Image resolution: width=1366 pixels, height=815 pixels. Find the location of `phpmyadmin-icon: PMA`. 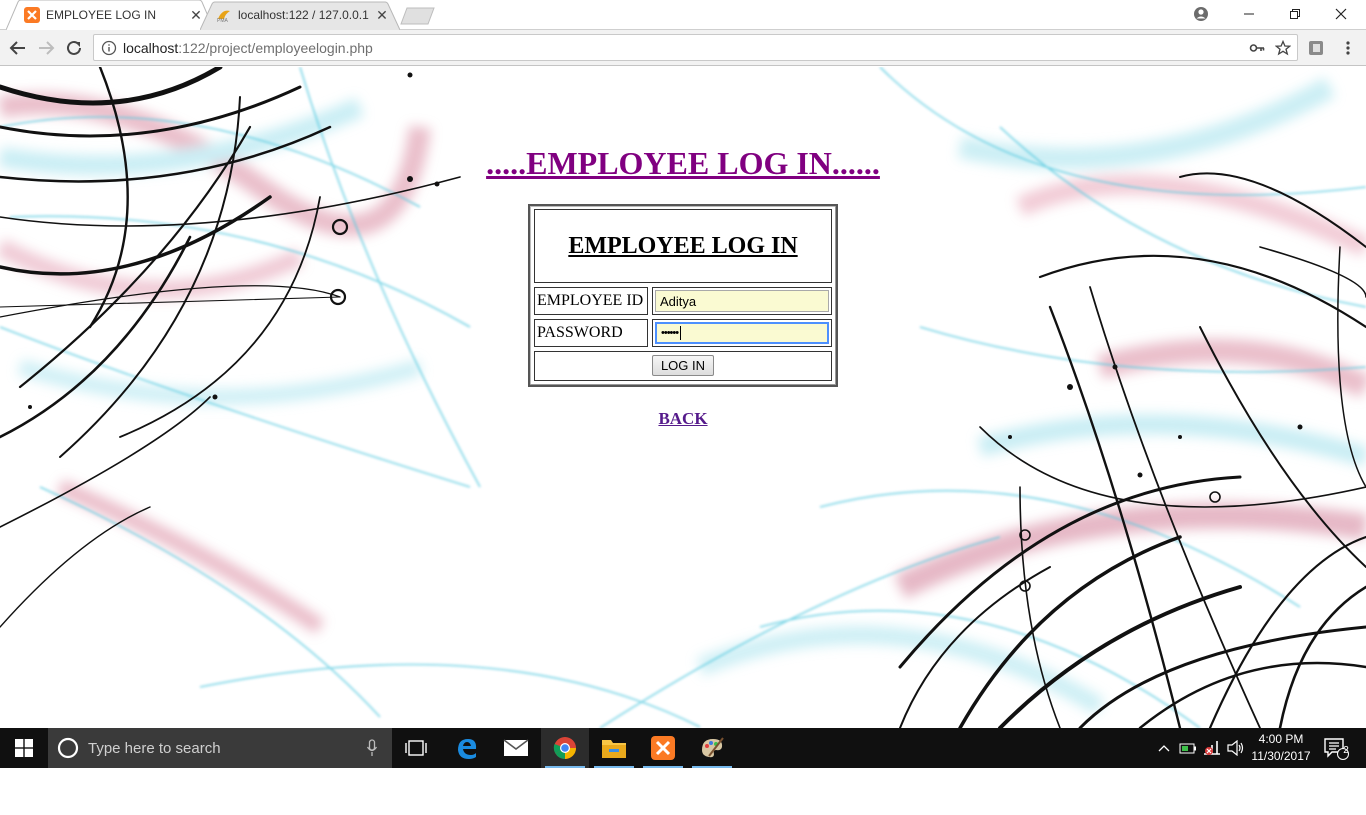

phpmyadmin-icon: PMA is located at coordinates (223, 16).